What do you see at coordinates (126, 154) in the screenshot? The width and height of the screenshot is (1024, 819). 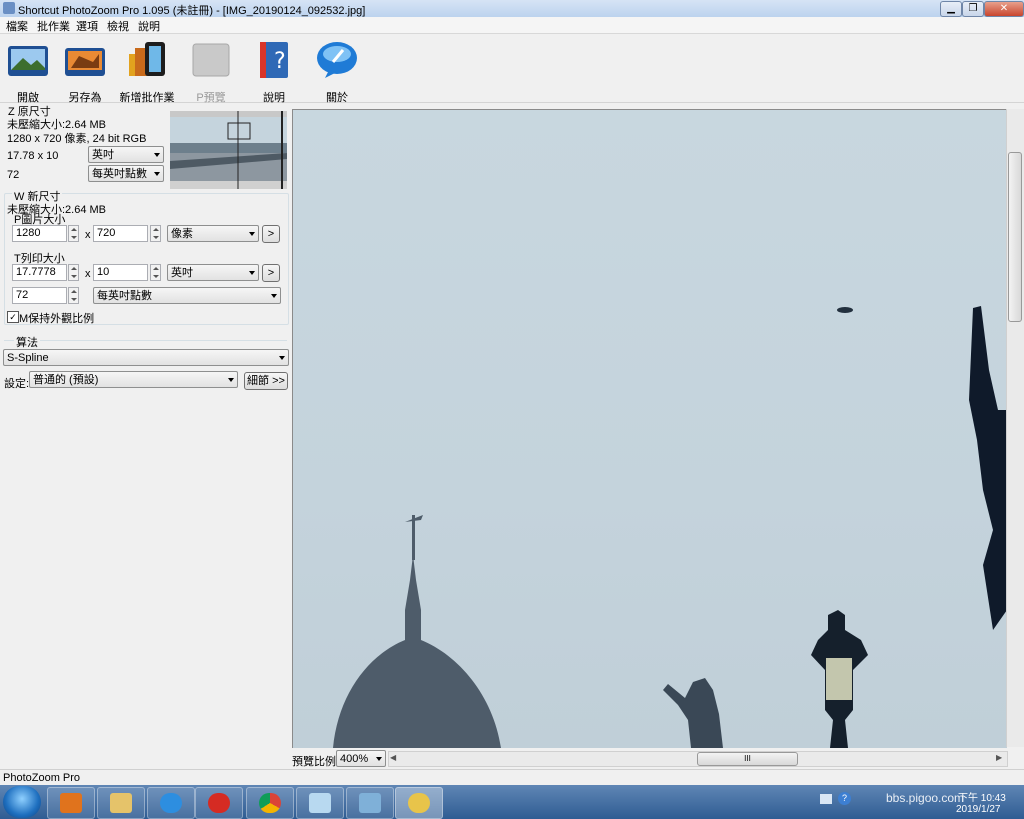 I see `original-print-unit-select: 英吋` at bounding box center [126, 154].